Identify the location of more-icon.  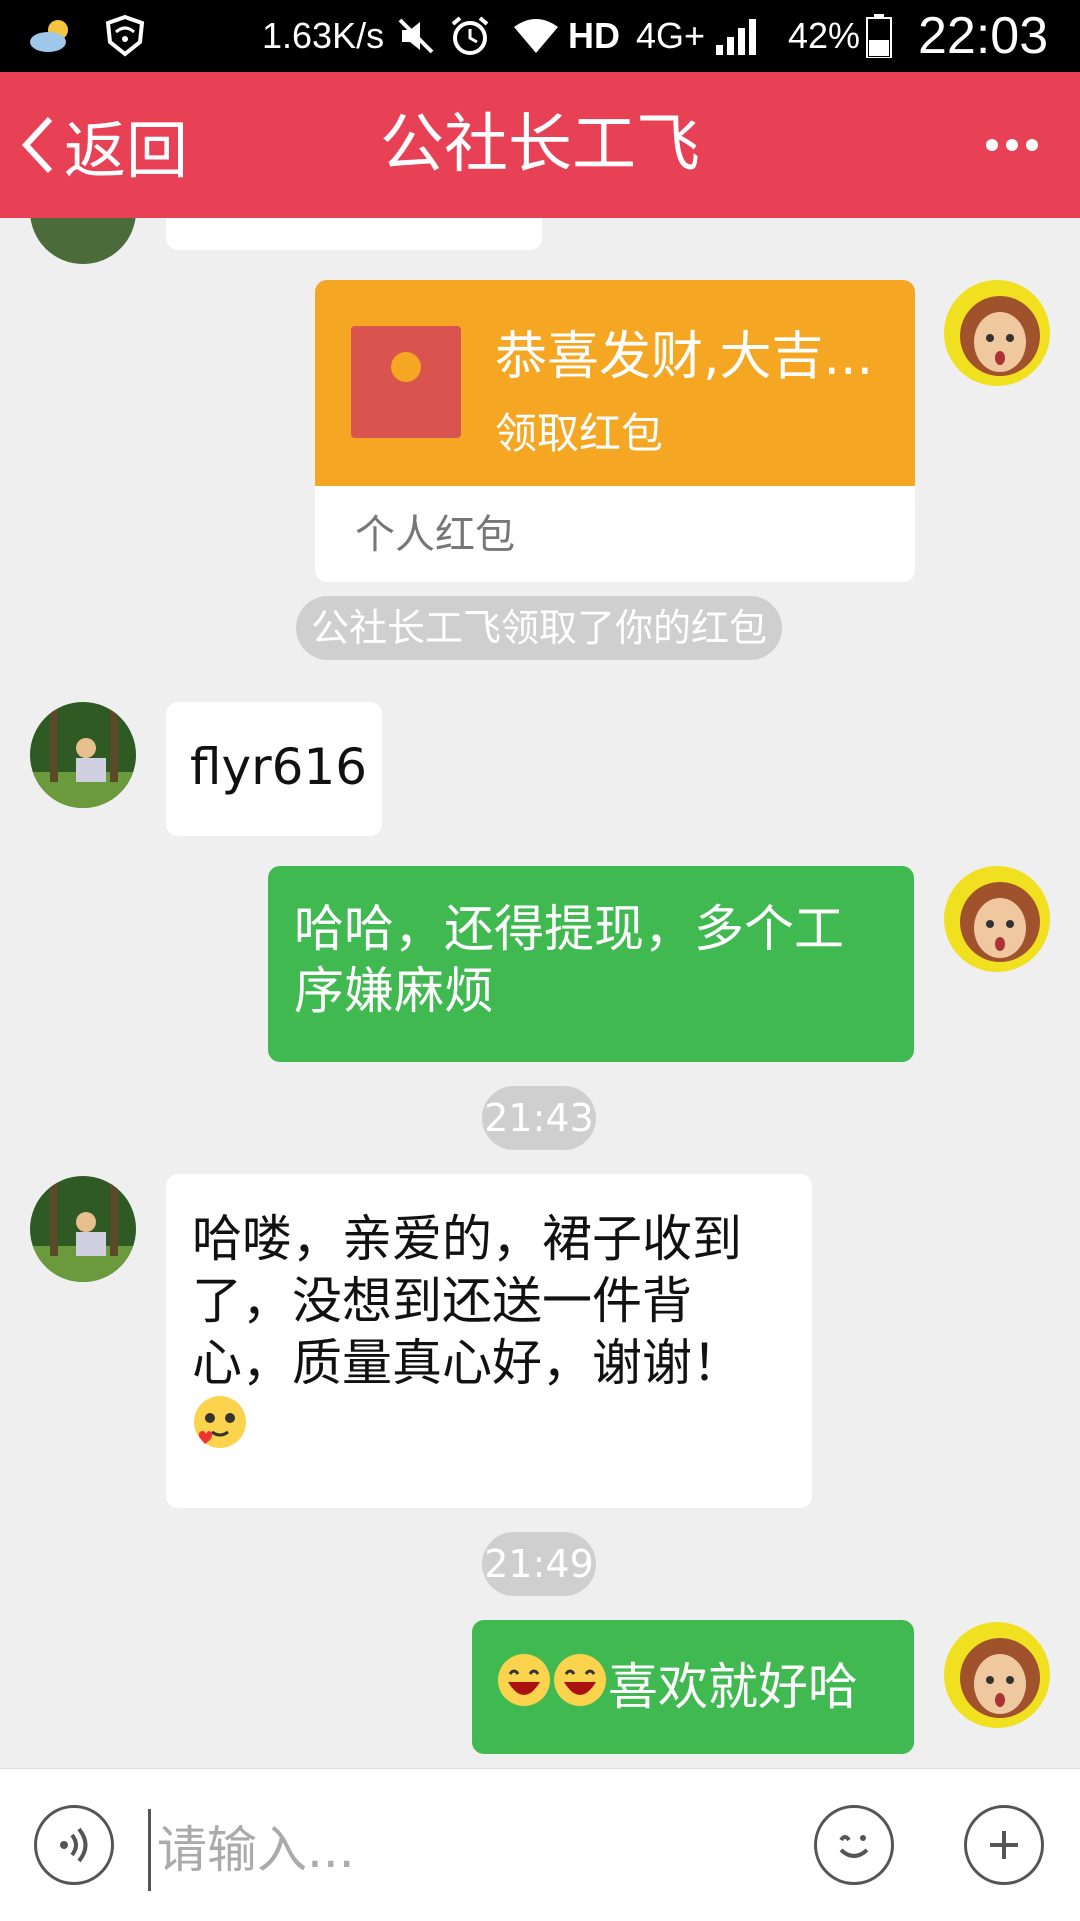
(1012, 145).